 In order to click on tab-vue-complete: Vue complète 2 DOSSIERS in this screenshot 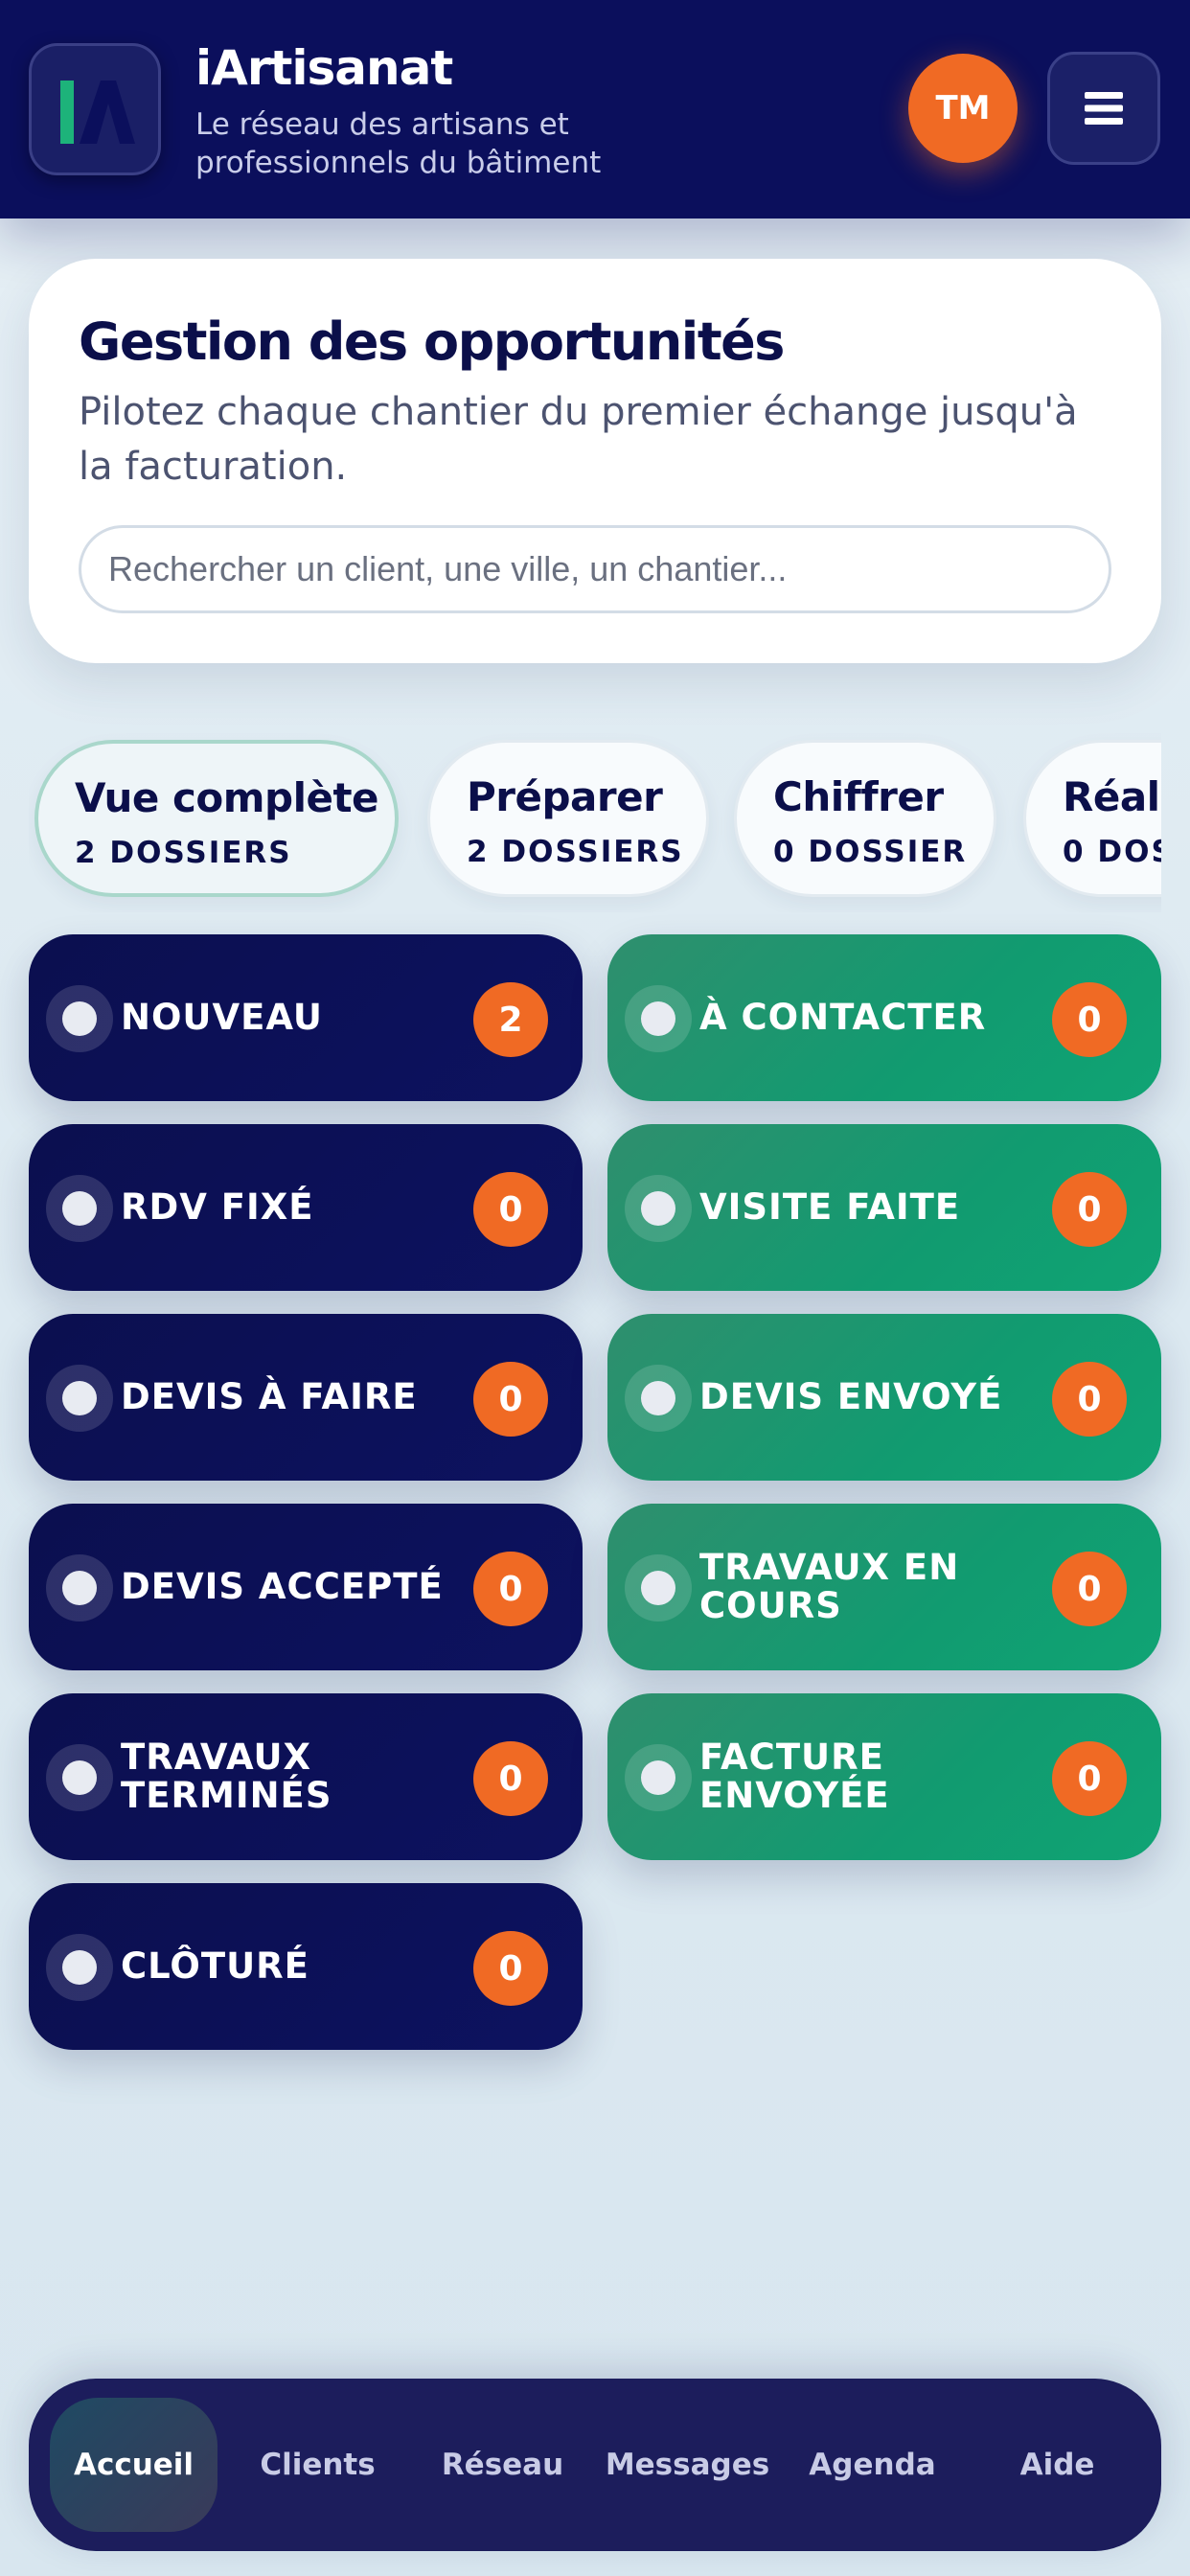, I will do `click(217, 818)`.